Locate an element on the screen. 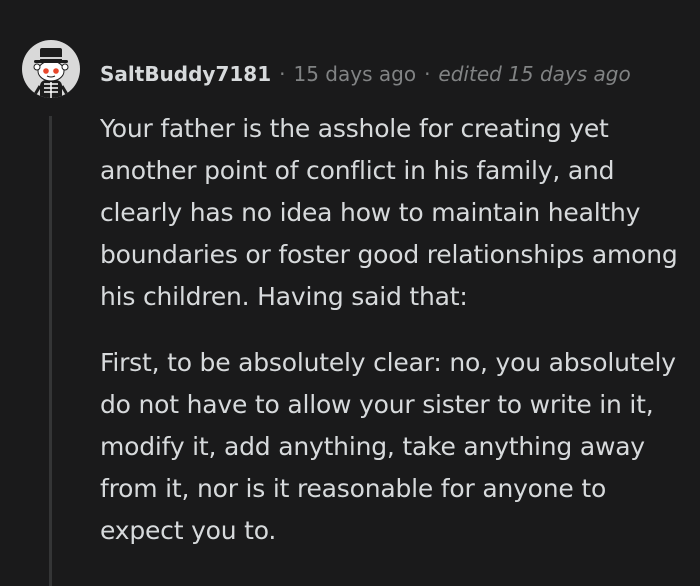 The height and width of the screenshot is (586, 700). username-link: SaltBuddy7181 is located at coordinates (185, 74).